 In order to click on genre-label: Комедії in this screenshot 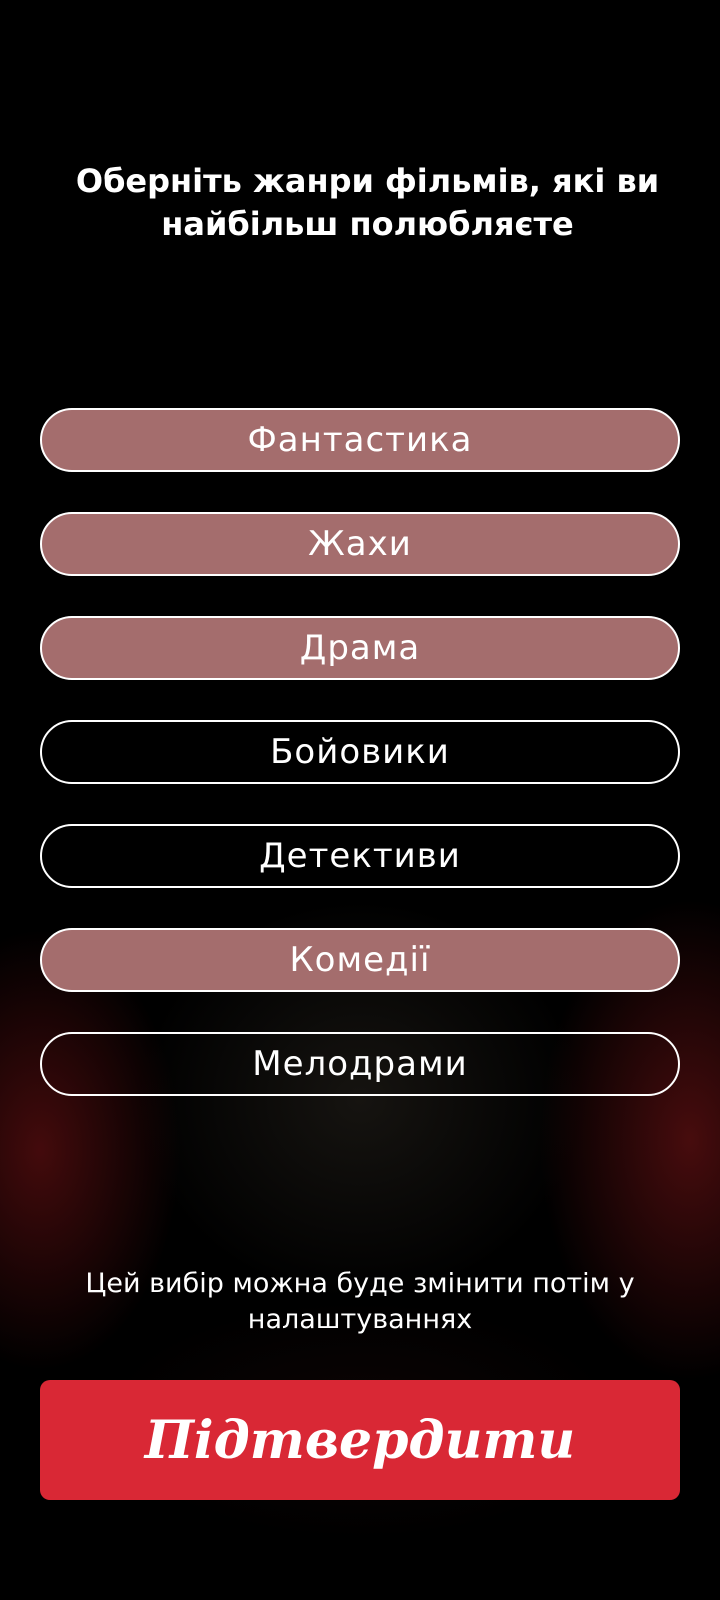, I will do `click(360, 960)`.